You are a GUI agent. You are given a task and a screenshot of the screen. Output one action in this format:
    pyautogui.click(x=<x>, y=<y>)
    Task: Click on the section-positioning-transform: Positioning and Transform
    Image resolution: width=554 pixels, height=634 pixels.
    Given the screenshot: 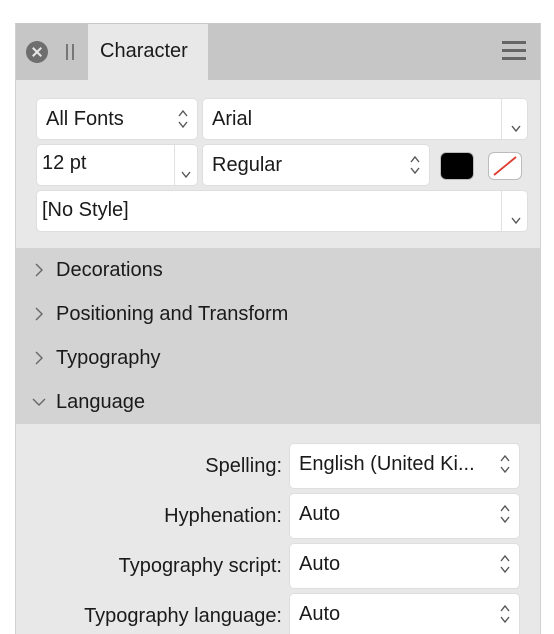 What is the action you would take?
    pyautogui.click(x=278, y=314)
    